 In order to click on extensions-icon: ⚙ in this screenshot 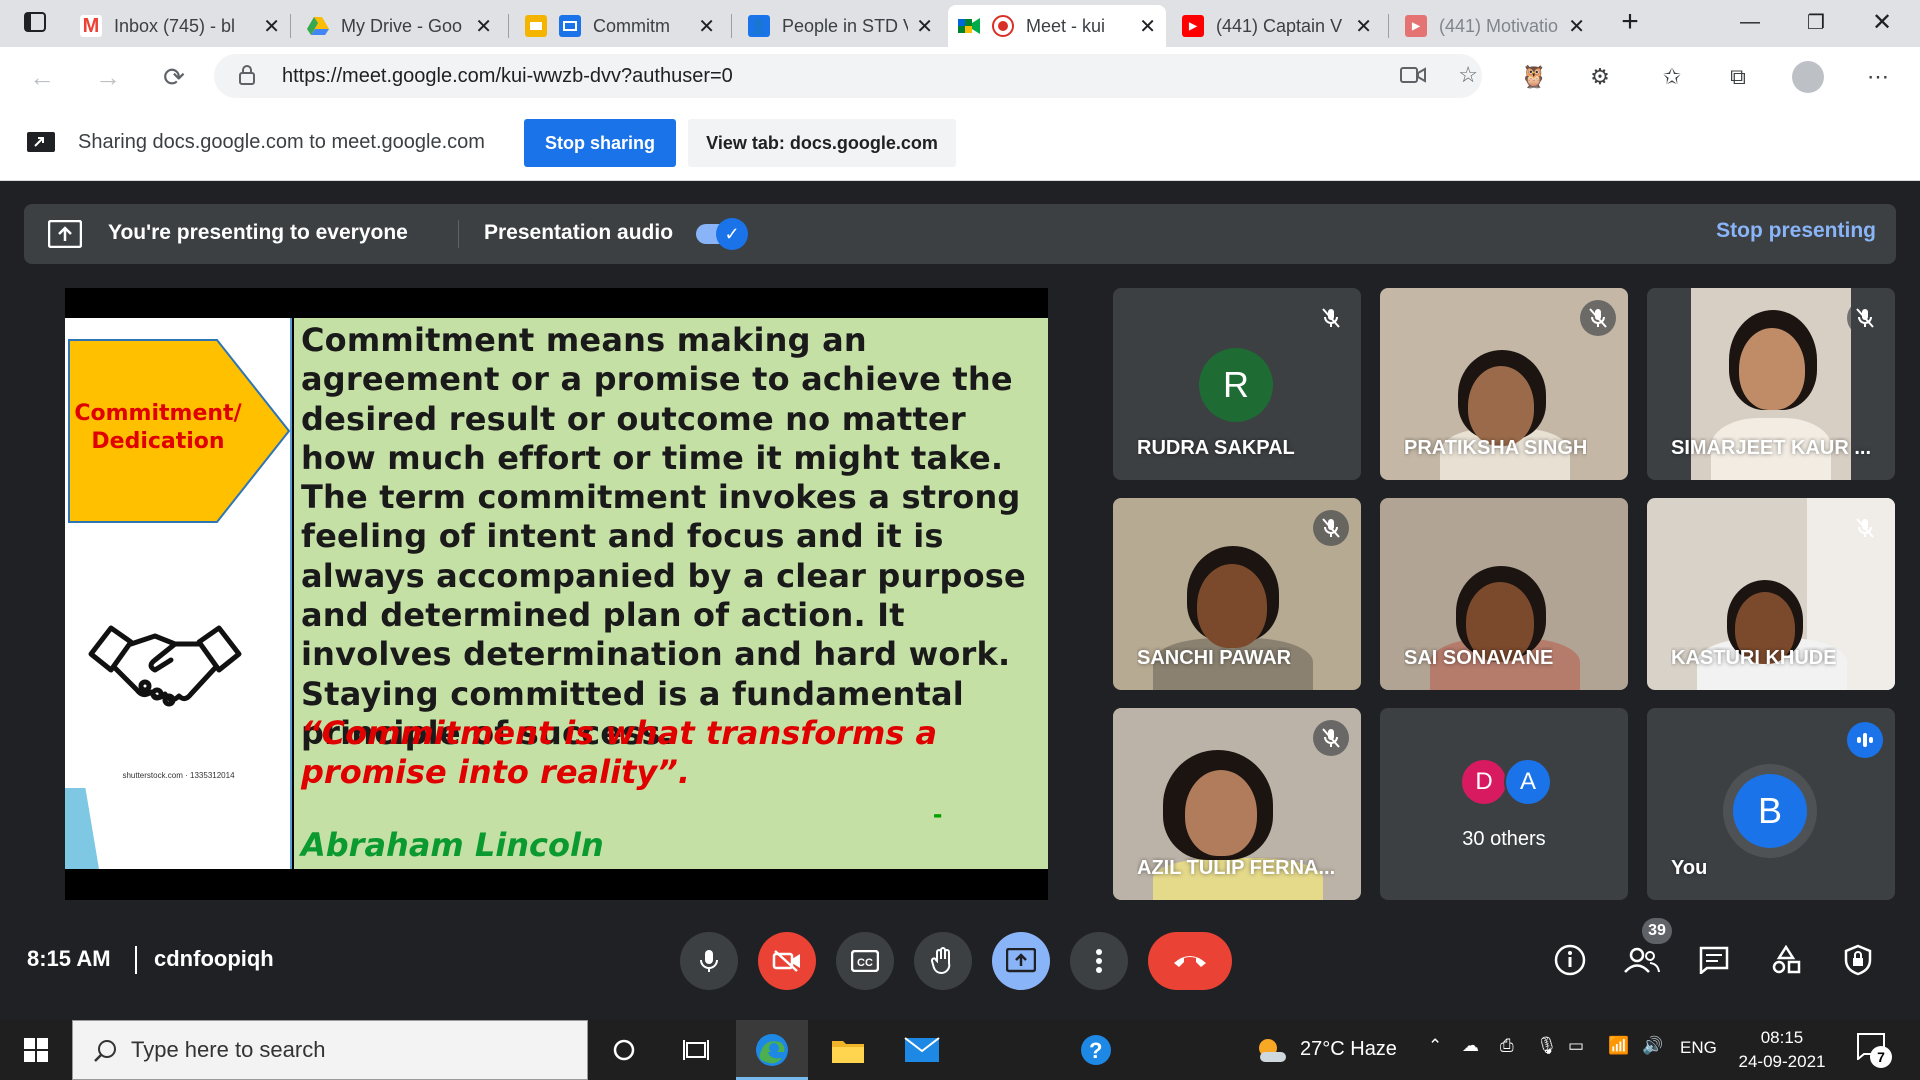, I will do `click(1600, 77)`.